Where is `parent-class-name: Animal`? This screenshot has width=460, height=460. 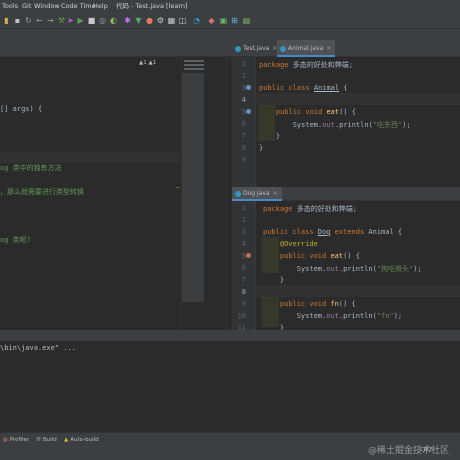
parent-class-name: Animal is located at coordinates (380, 232).